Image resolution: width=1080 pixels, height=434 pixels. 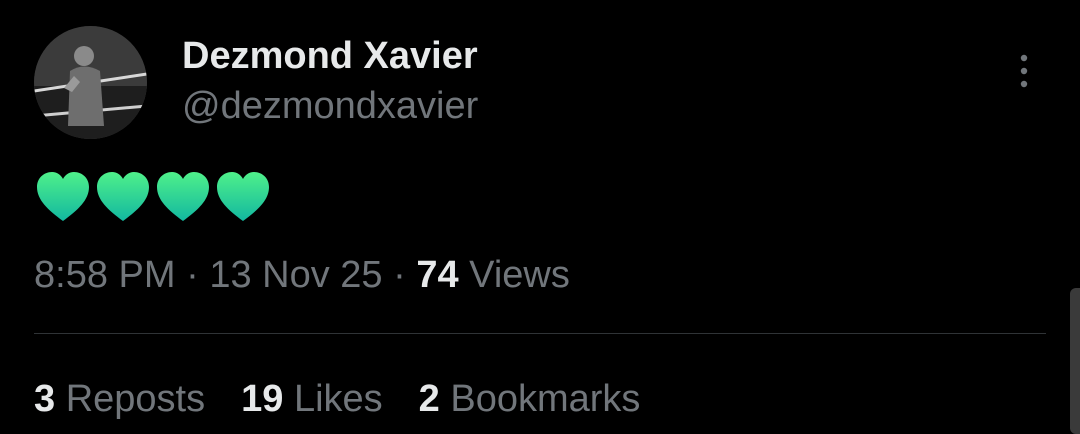 What do you see at coordinates (540, 333) in the screenshot?
I see `divider` at bounding box center [540, 333].